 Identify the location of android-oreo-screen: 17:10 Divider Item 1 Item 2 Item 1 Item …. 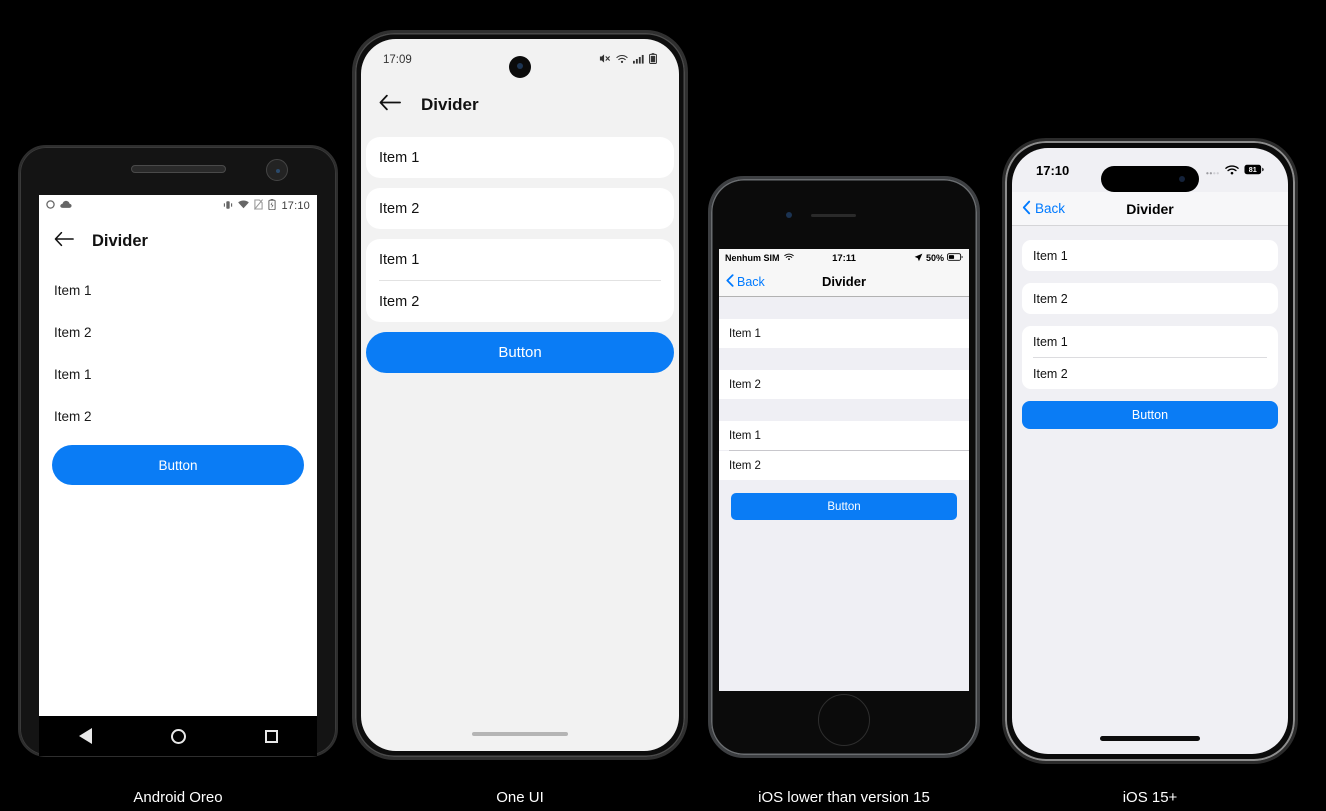
(178, 455).